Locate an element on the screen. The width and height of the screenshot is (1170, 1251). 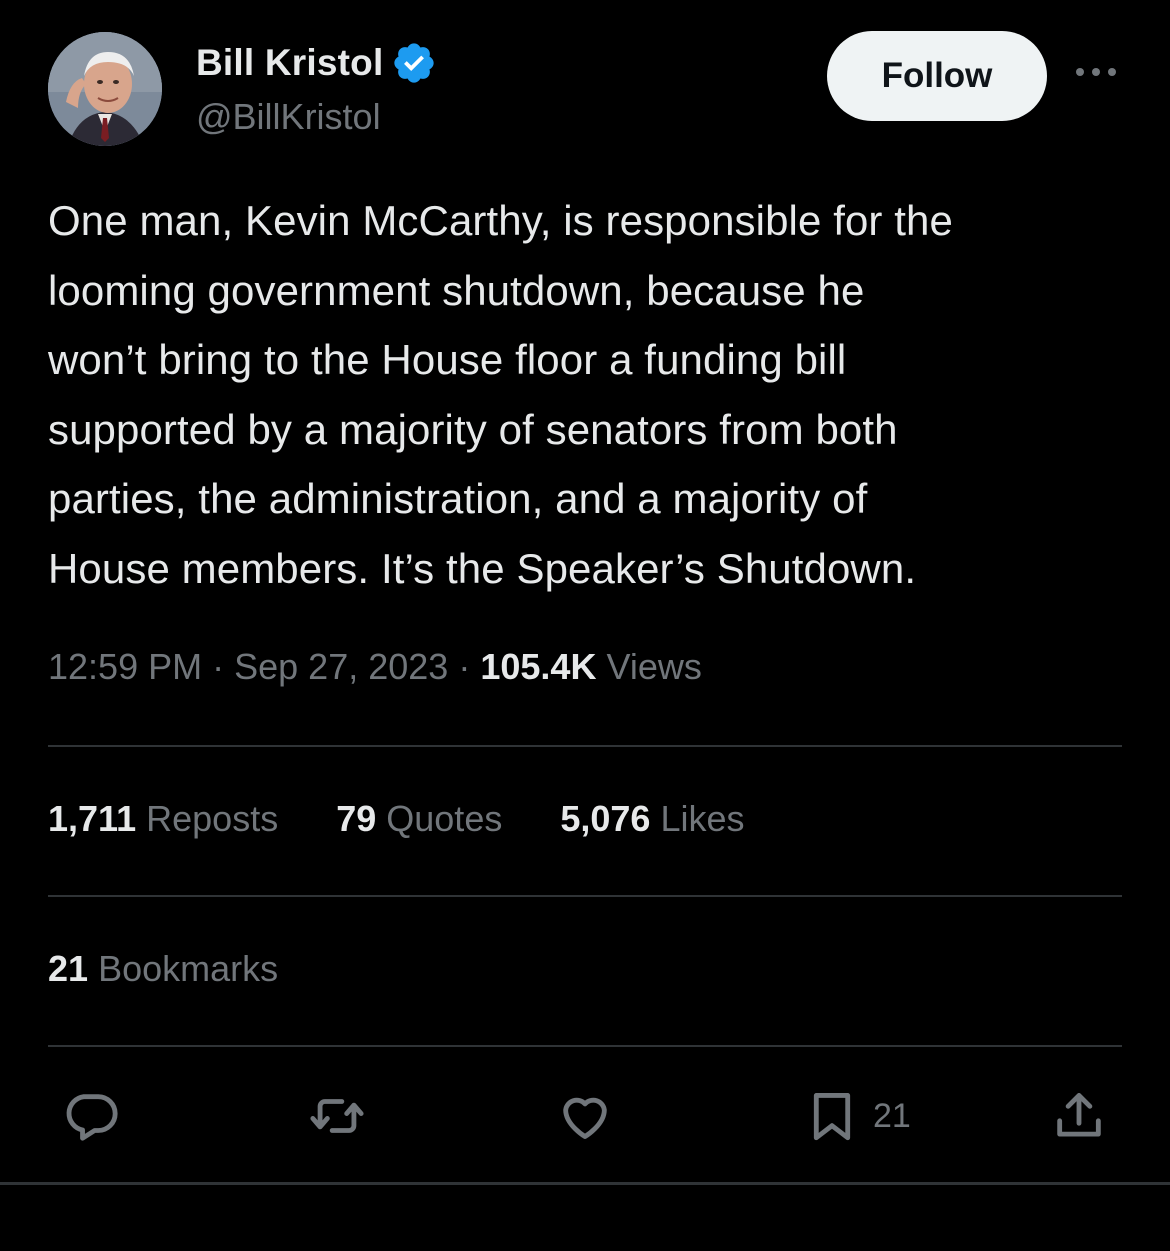
share-icon is located at coordinates (1079, 1115).